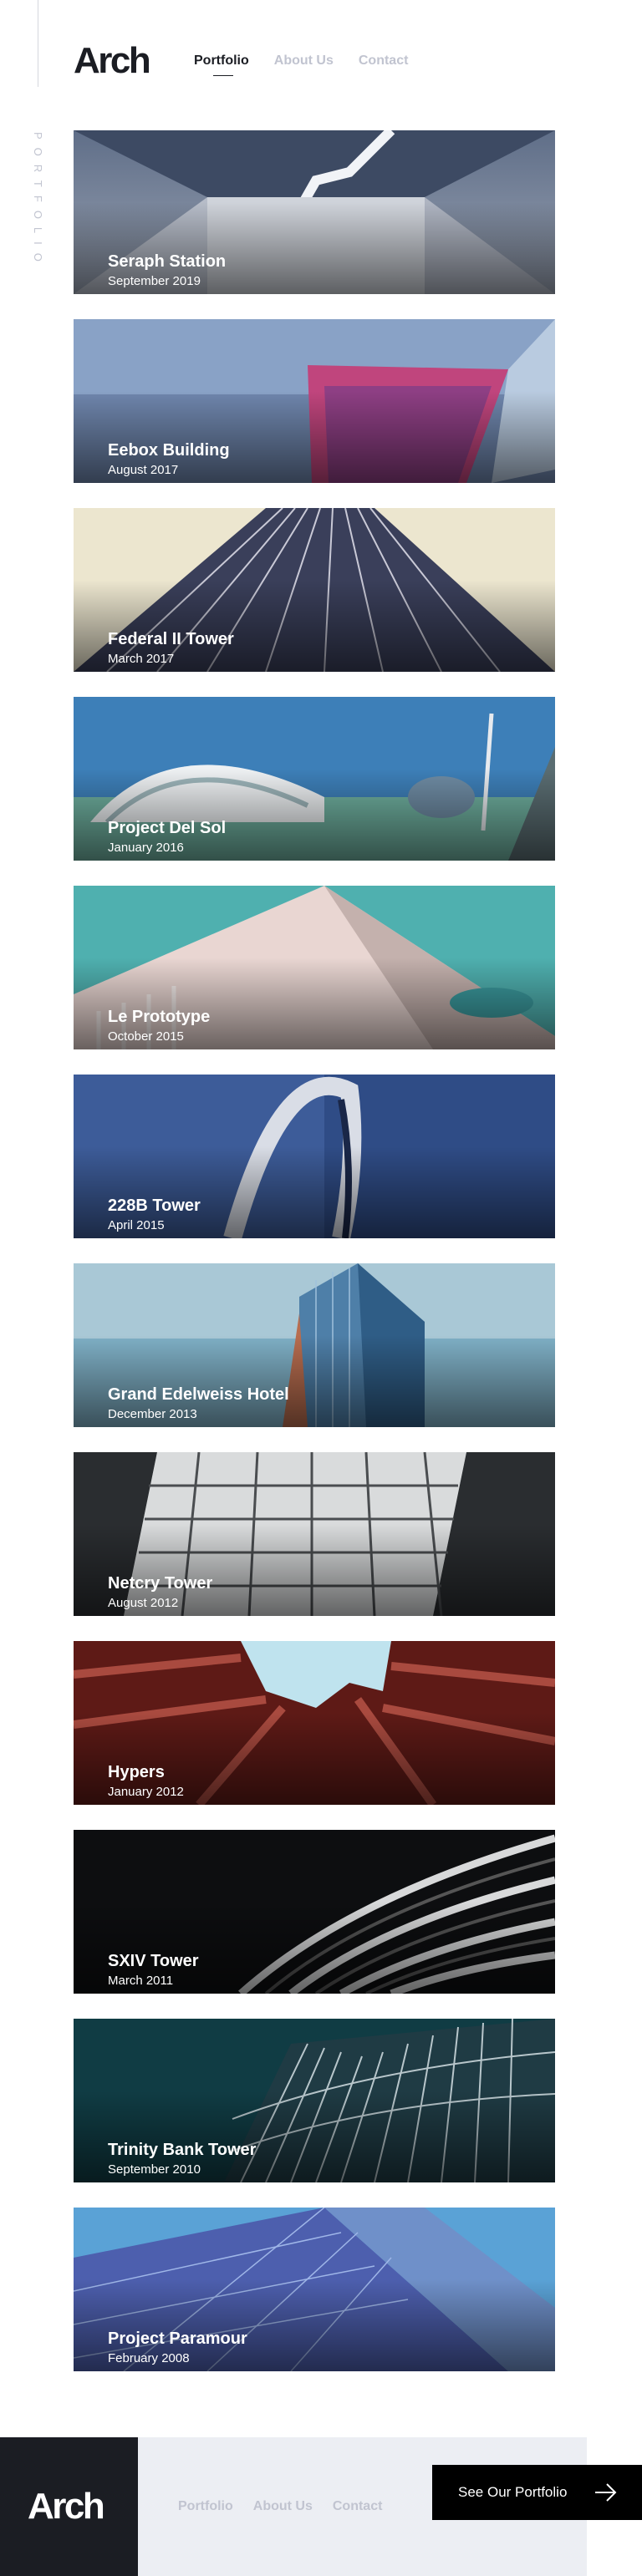  Describe the element at coordinates (66, 2507) in the screenshot. I see `footer-logo: Arch` at that location.